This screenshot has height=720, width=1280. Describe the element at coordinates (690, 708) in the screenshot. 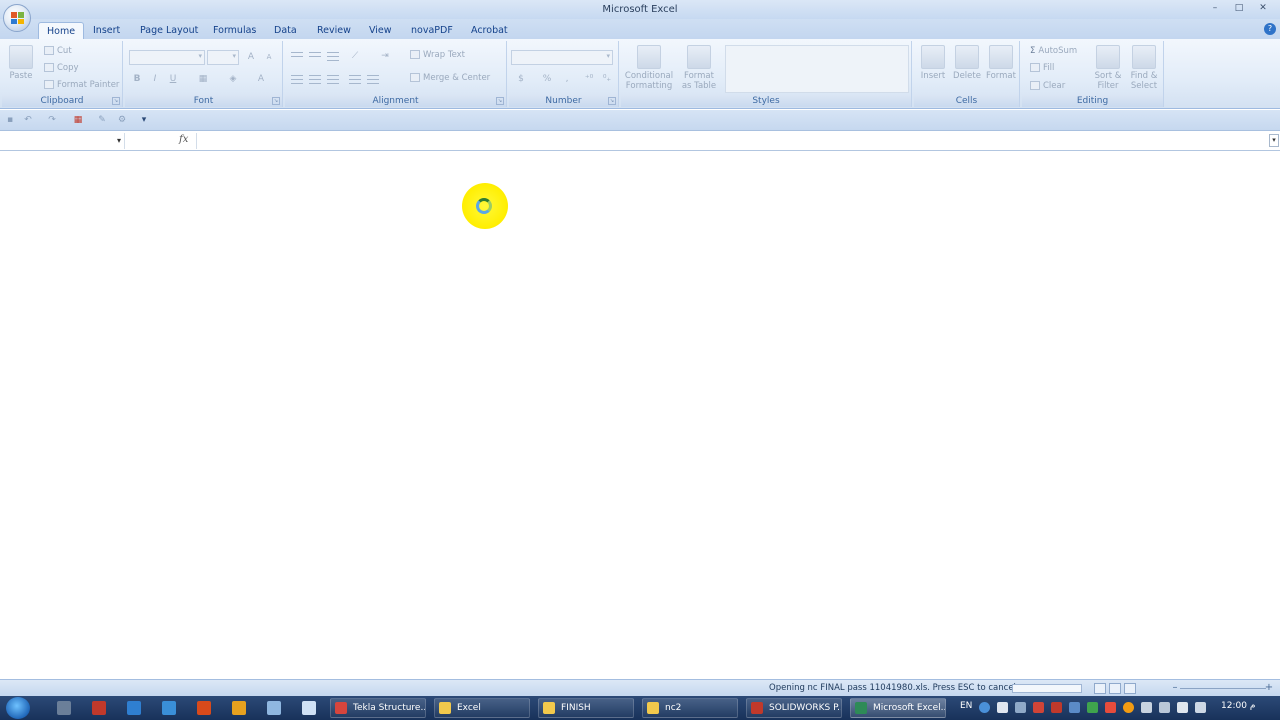

I see `task-nc2-folder: nc2` at that location.